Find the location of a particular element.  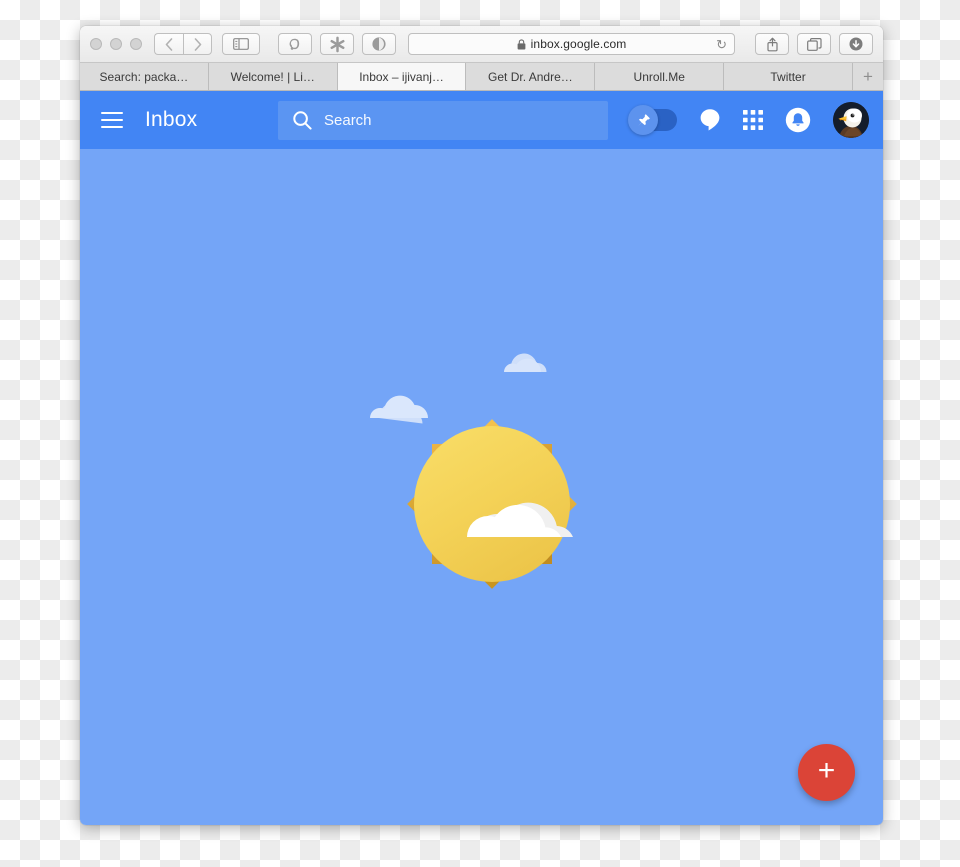

hangouts-button is located at coordinates (710, 120).